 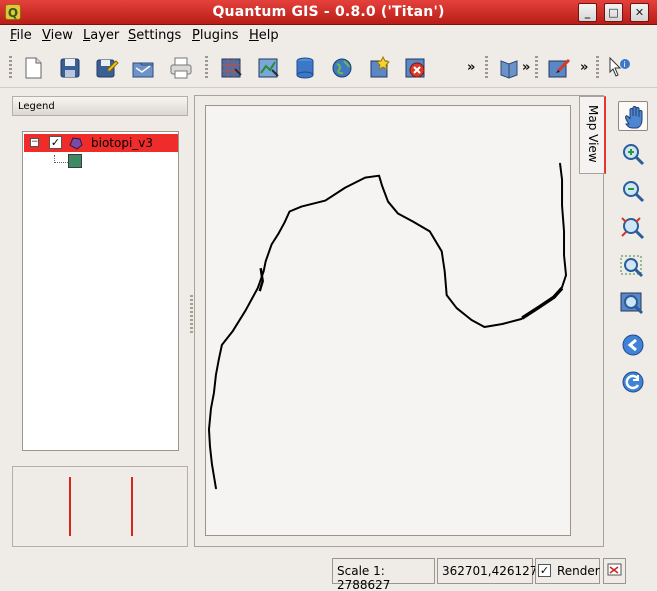 I want to click on menu-view: View, so click(x=57, y=35).